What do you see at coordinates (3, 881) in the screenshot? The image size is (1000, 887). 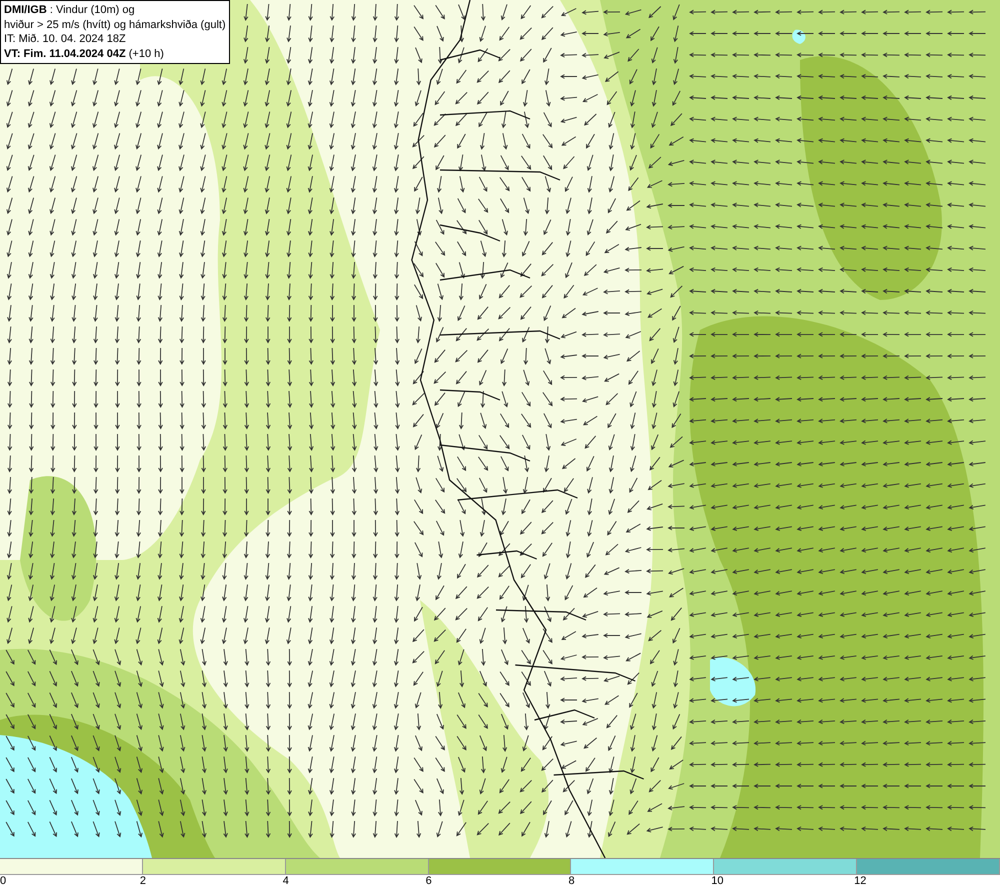 I see `legend-tick-label: 0` at bounding box center [3, 881].